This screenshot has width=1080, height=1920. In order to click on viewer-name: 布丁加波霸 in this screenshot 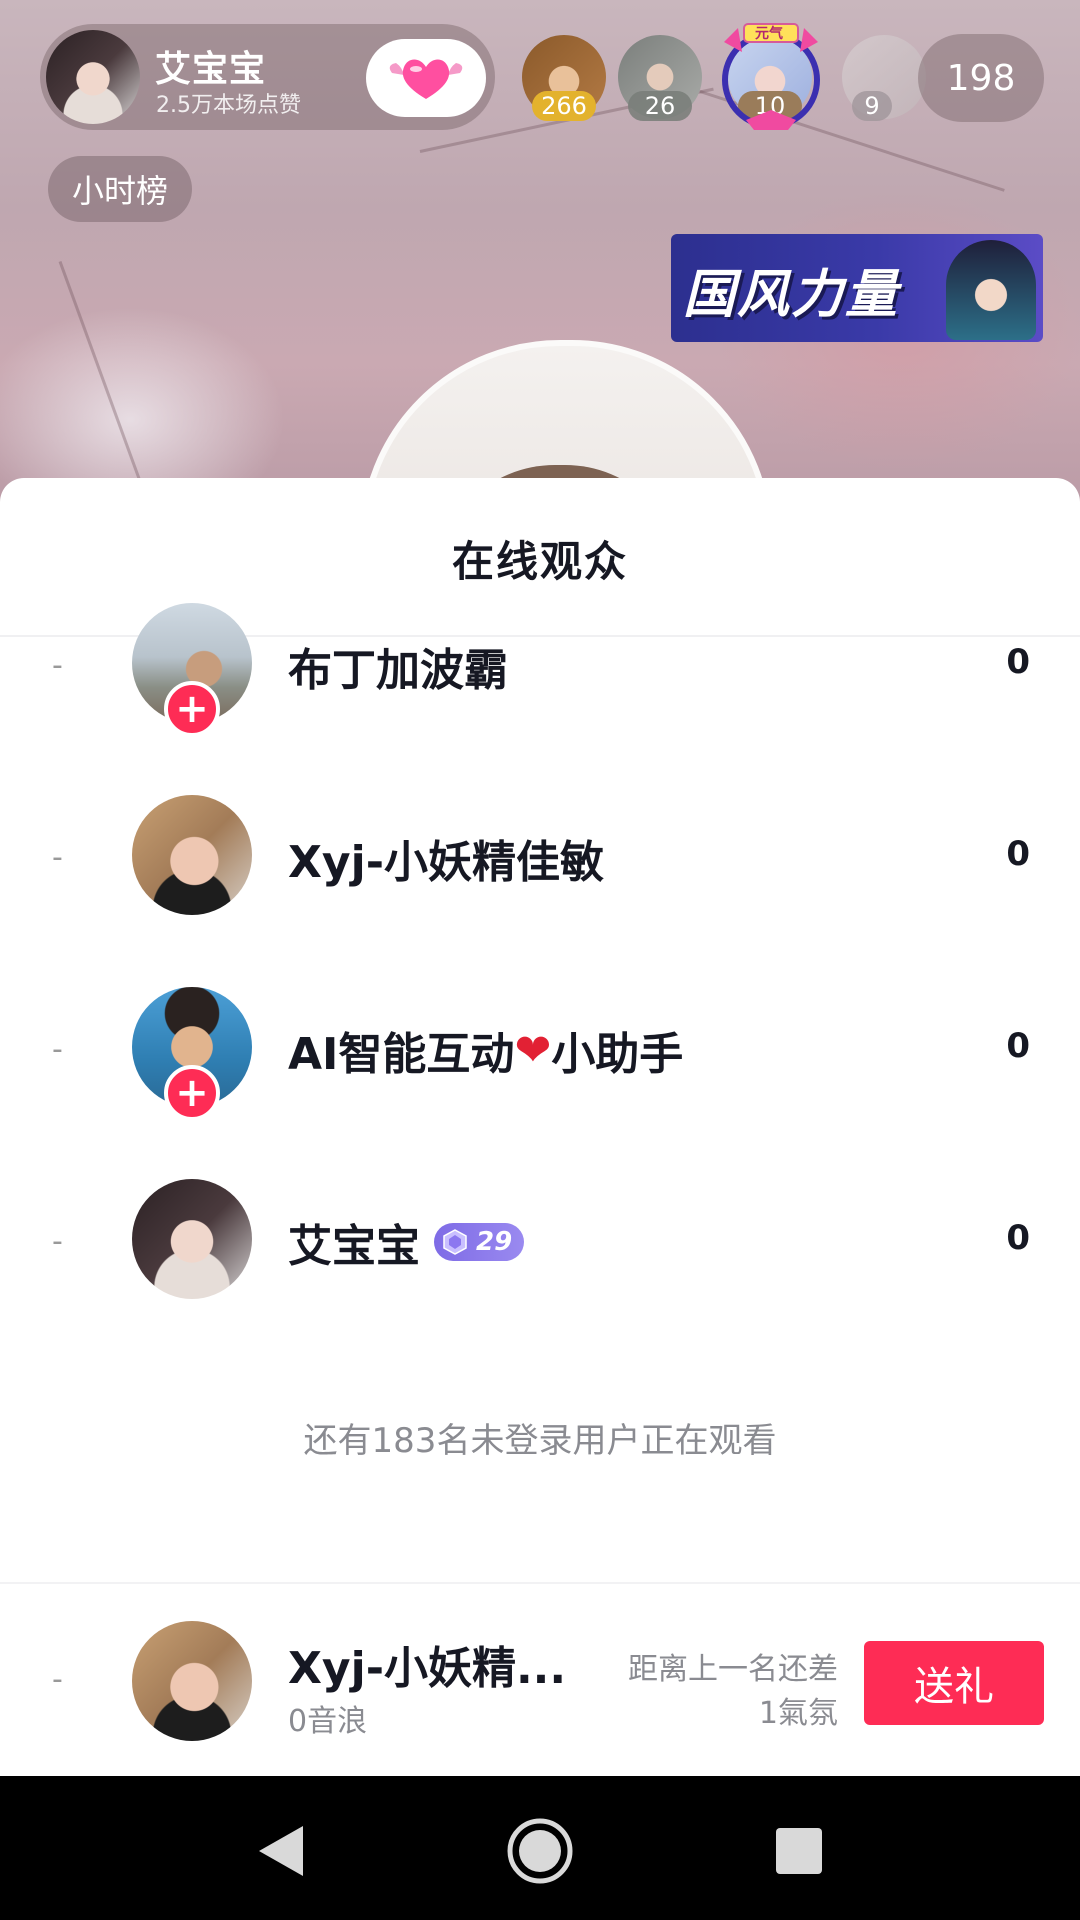, I will do `click(398, 666)`.